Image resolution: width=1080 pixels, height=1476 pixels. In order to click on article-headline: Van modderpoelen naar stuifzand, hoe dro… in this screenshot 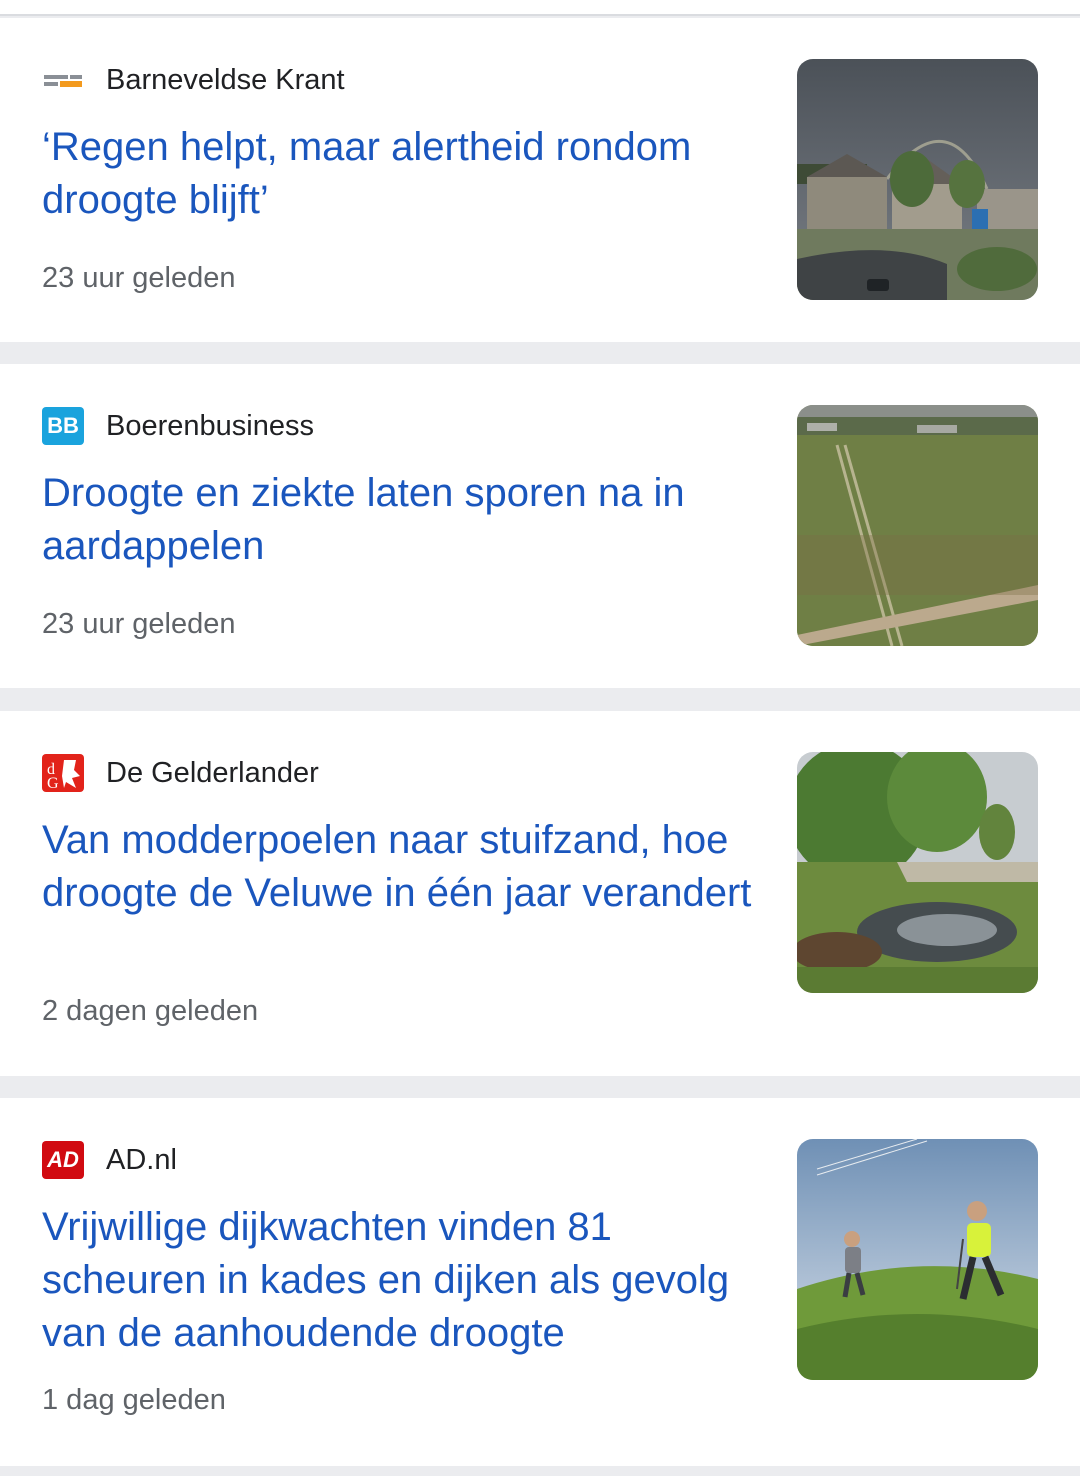, I will do `click(402, 867)`.